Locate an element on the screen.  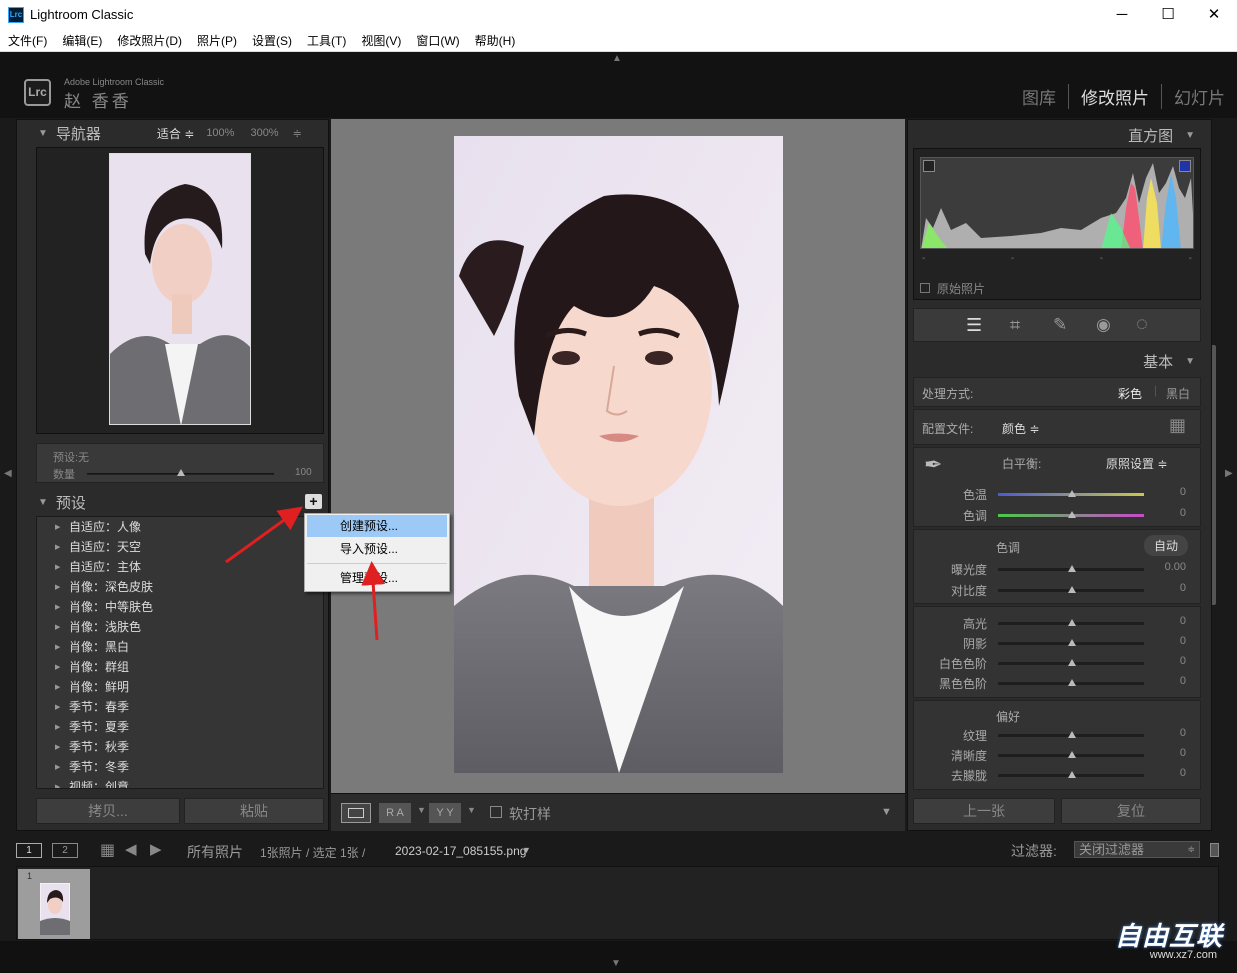
menu-develop: 修改照片(D) is located at coordinates (149, 40).